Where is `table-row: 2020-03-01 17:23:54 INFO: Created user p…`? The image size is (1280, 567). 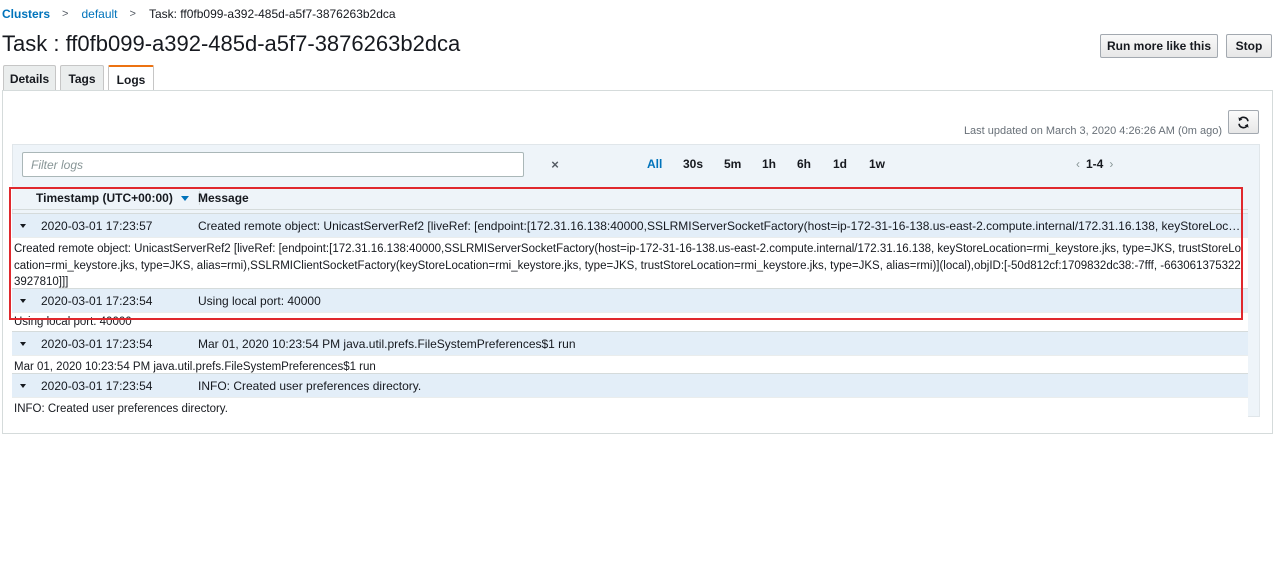 table-row: 2020-03-01 17:23:54 INFO: Created user p… is located at coordinates (630, 385).